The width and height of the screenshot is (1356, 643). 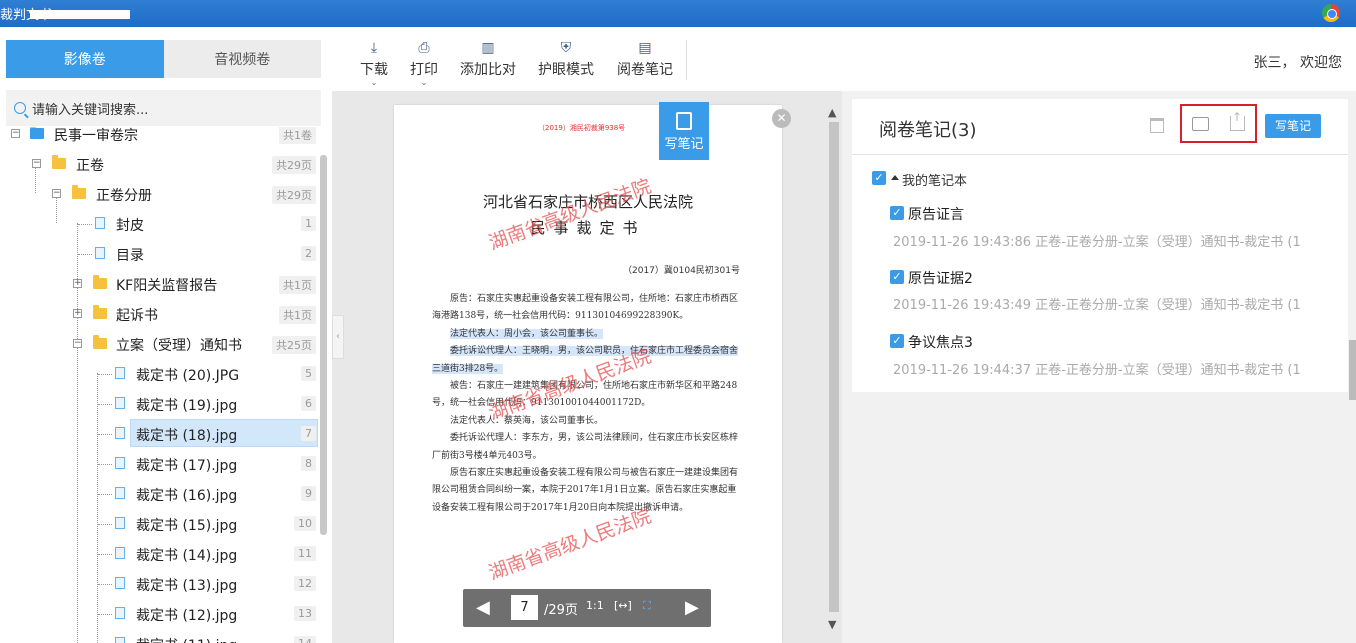 I want to click on note-title: 原告证言, so click(x=936, y=214).